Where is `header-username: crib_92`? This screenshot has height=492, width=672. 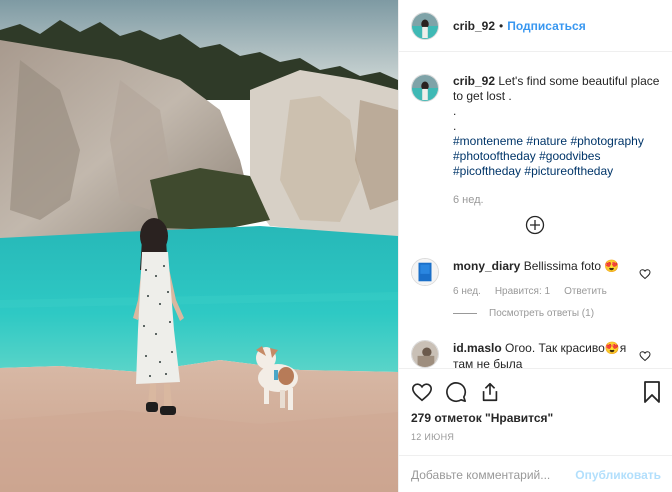
header-username: crib_92 is located at coordinates (474, 26).